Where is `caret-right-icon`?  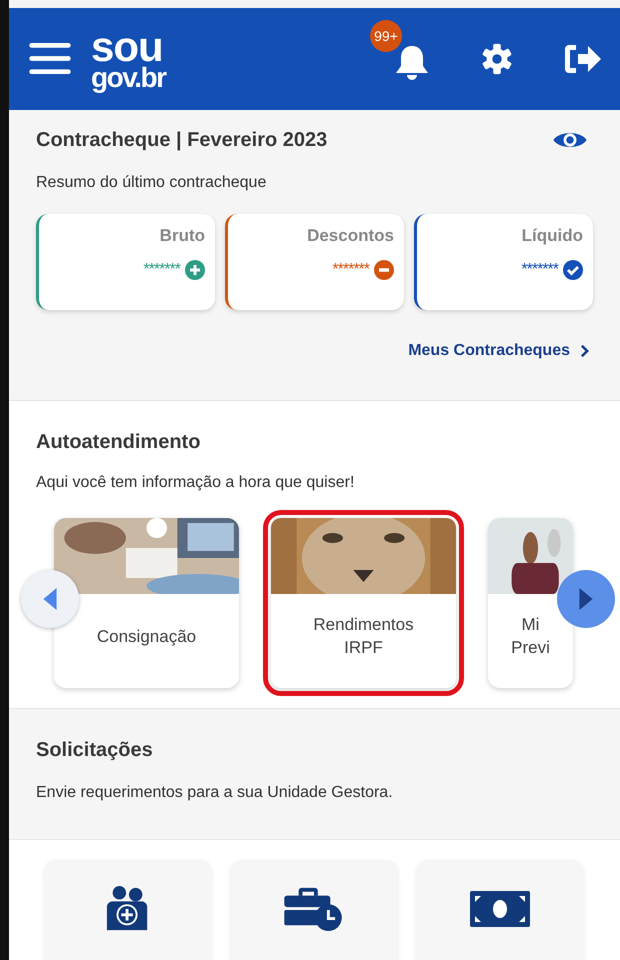 caret-right-icon is located at coordinates (586, 599).